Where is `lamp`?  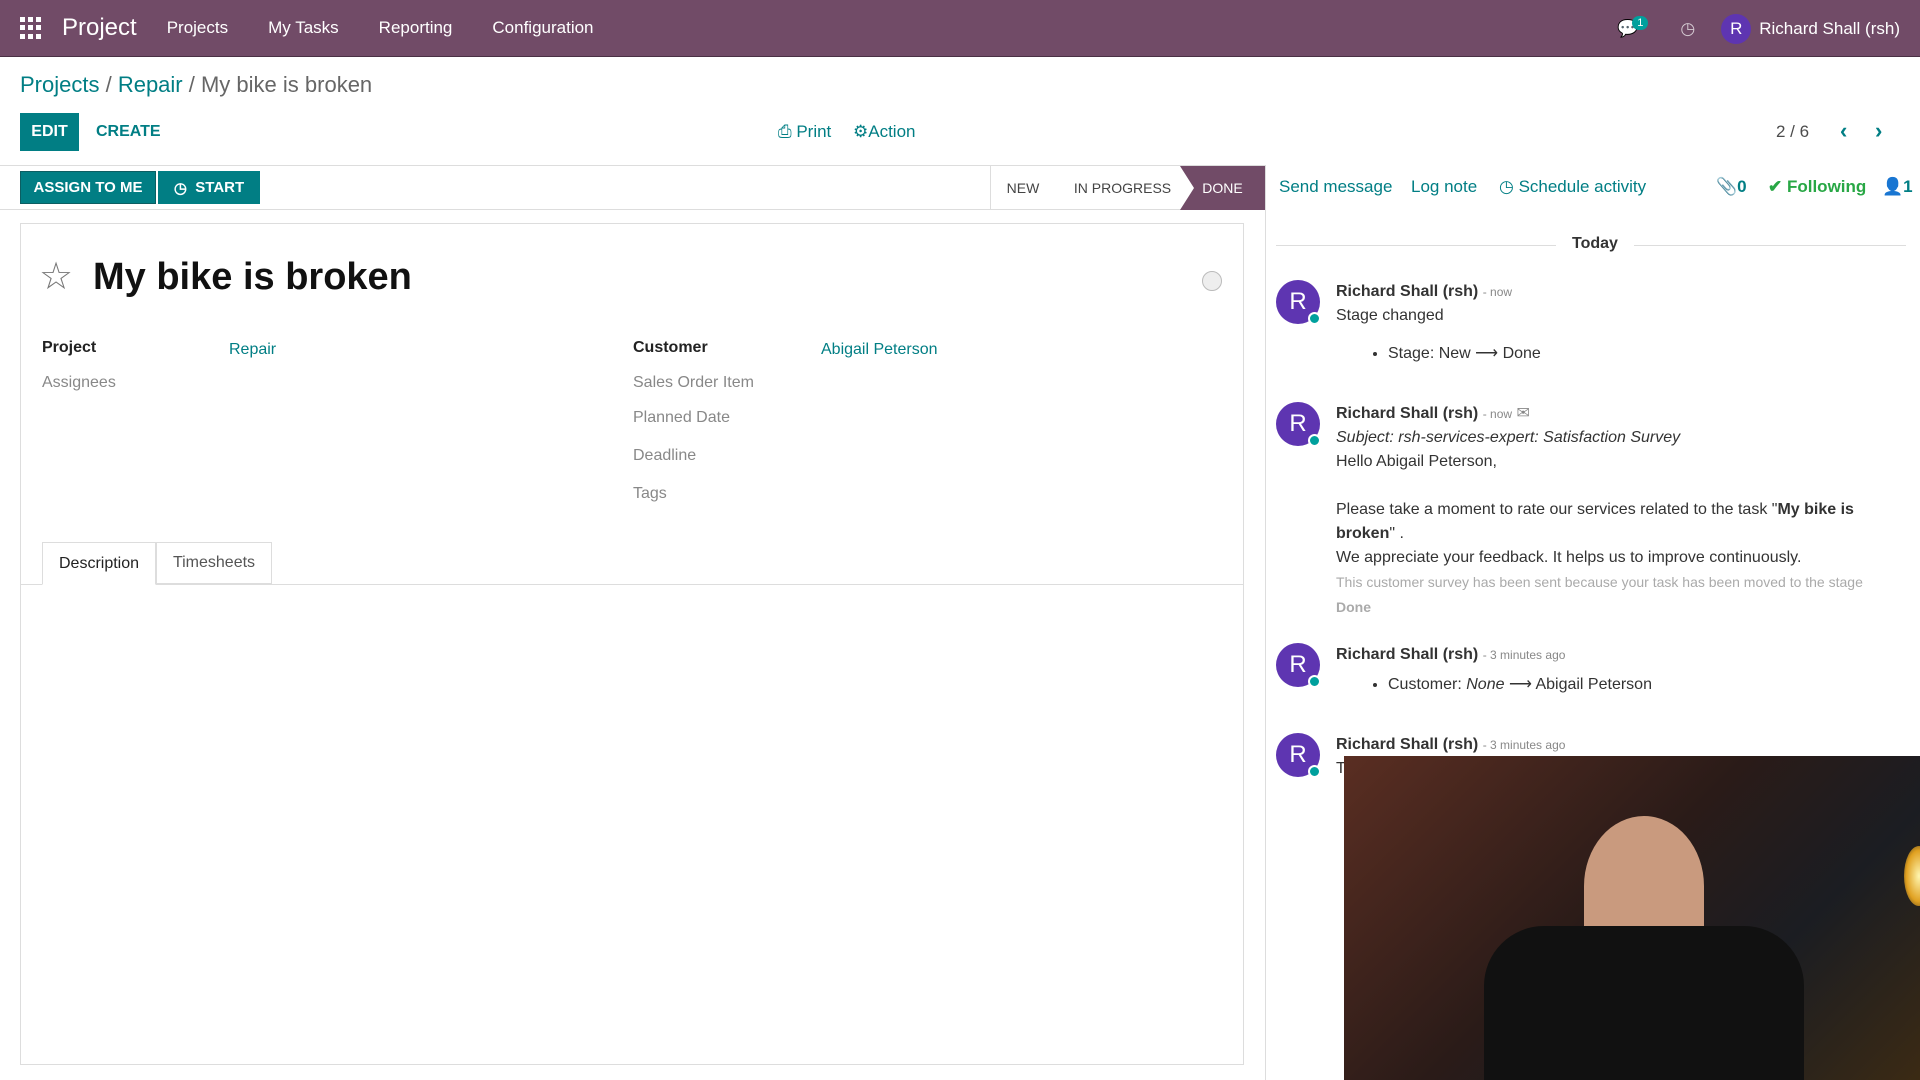
lamp is located at coordinates (1912, 876).